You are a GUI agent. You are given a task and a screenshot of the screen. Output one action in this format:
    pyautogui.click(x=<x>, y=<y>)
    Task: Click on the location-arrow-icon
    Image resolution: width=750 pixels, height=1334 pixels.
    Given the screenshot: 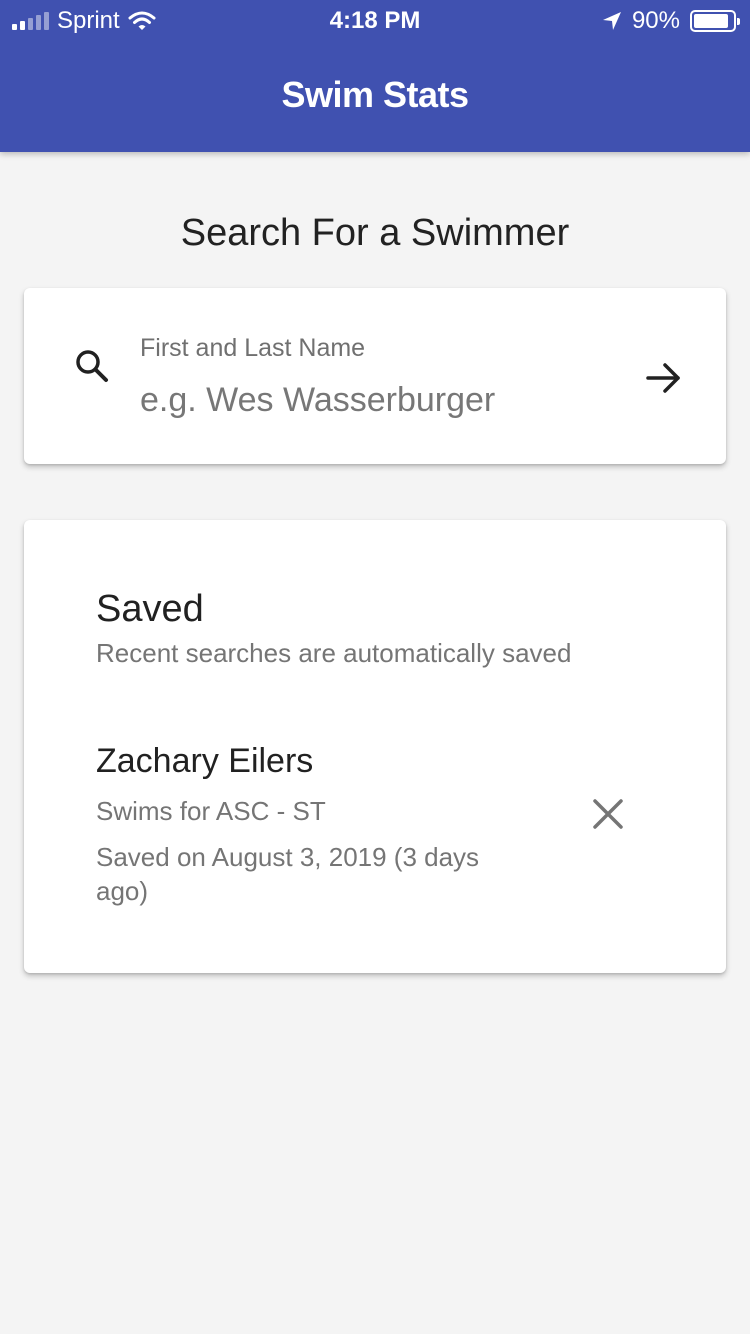 What is the action you would take?
    pyautogui.click(x=611, y=21)
    